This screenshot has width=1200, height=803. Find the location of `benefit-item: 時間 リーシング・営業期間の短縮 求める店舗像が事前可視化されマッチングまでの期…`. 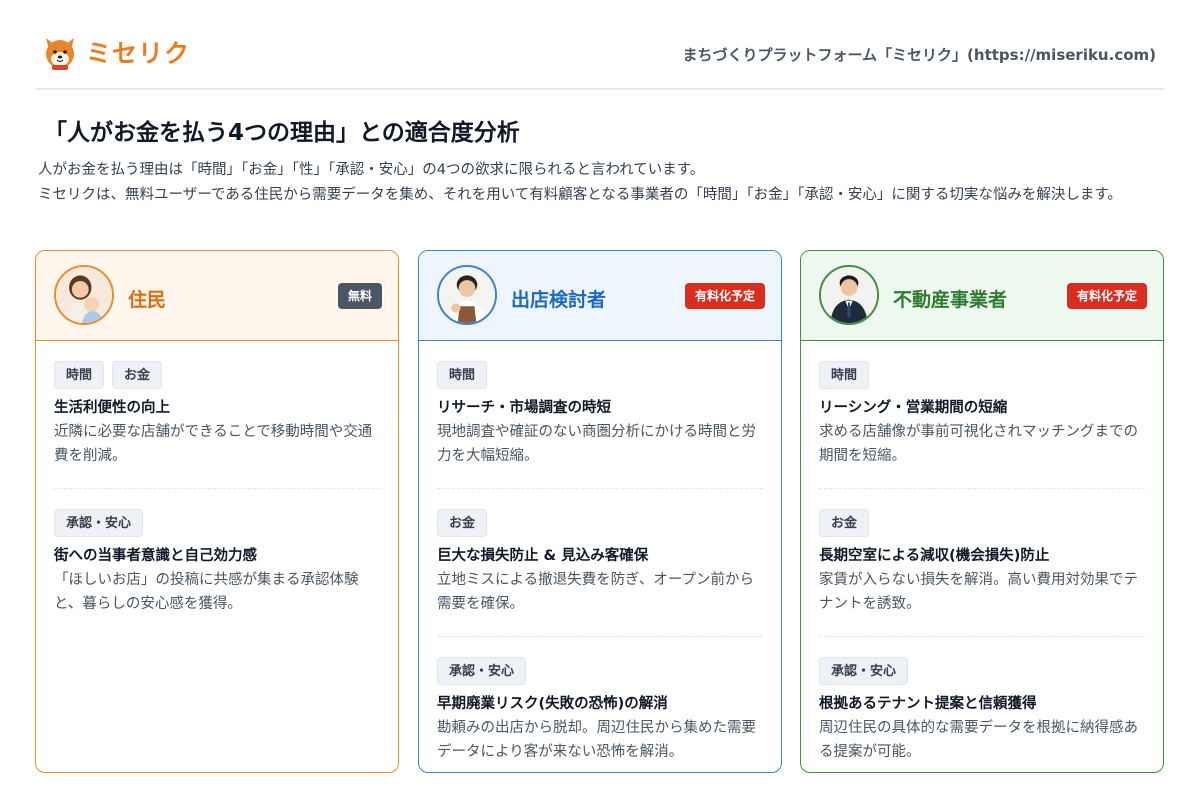

benefit-item: 時間 リーシング・営業期間の短縮 求める店舗像が事前可視化されマッチングまでの期… is located at coordinates (982, 424).